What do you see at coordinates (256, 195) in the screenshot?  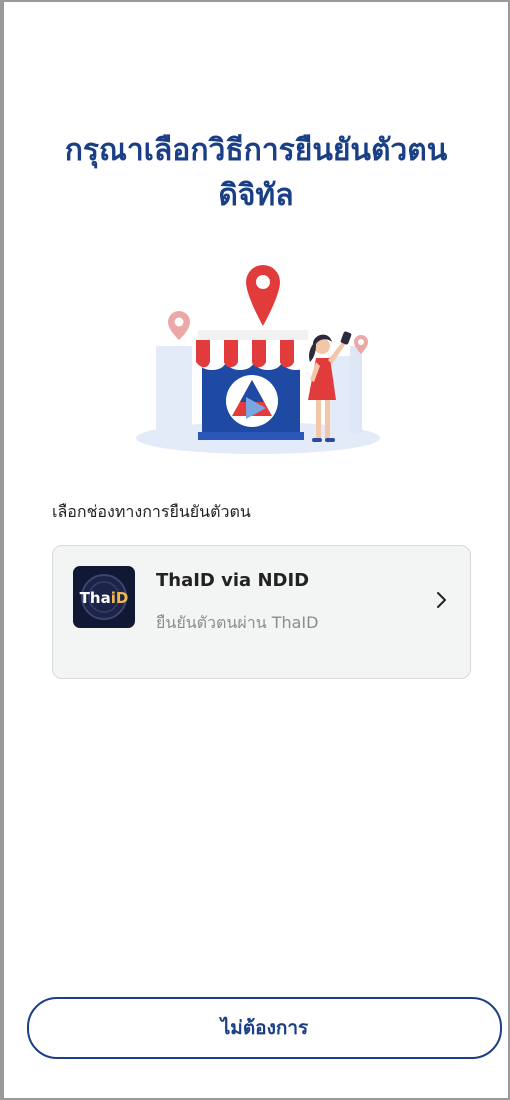 I see `page-title-line-2: ดิจิทัล` at bounding box center [256, 195].